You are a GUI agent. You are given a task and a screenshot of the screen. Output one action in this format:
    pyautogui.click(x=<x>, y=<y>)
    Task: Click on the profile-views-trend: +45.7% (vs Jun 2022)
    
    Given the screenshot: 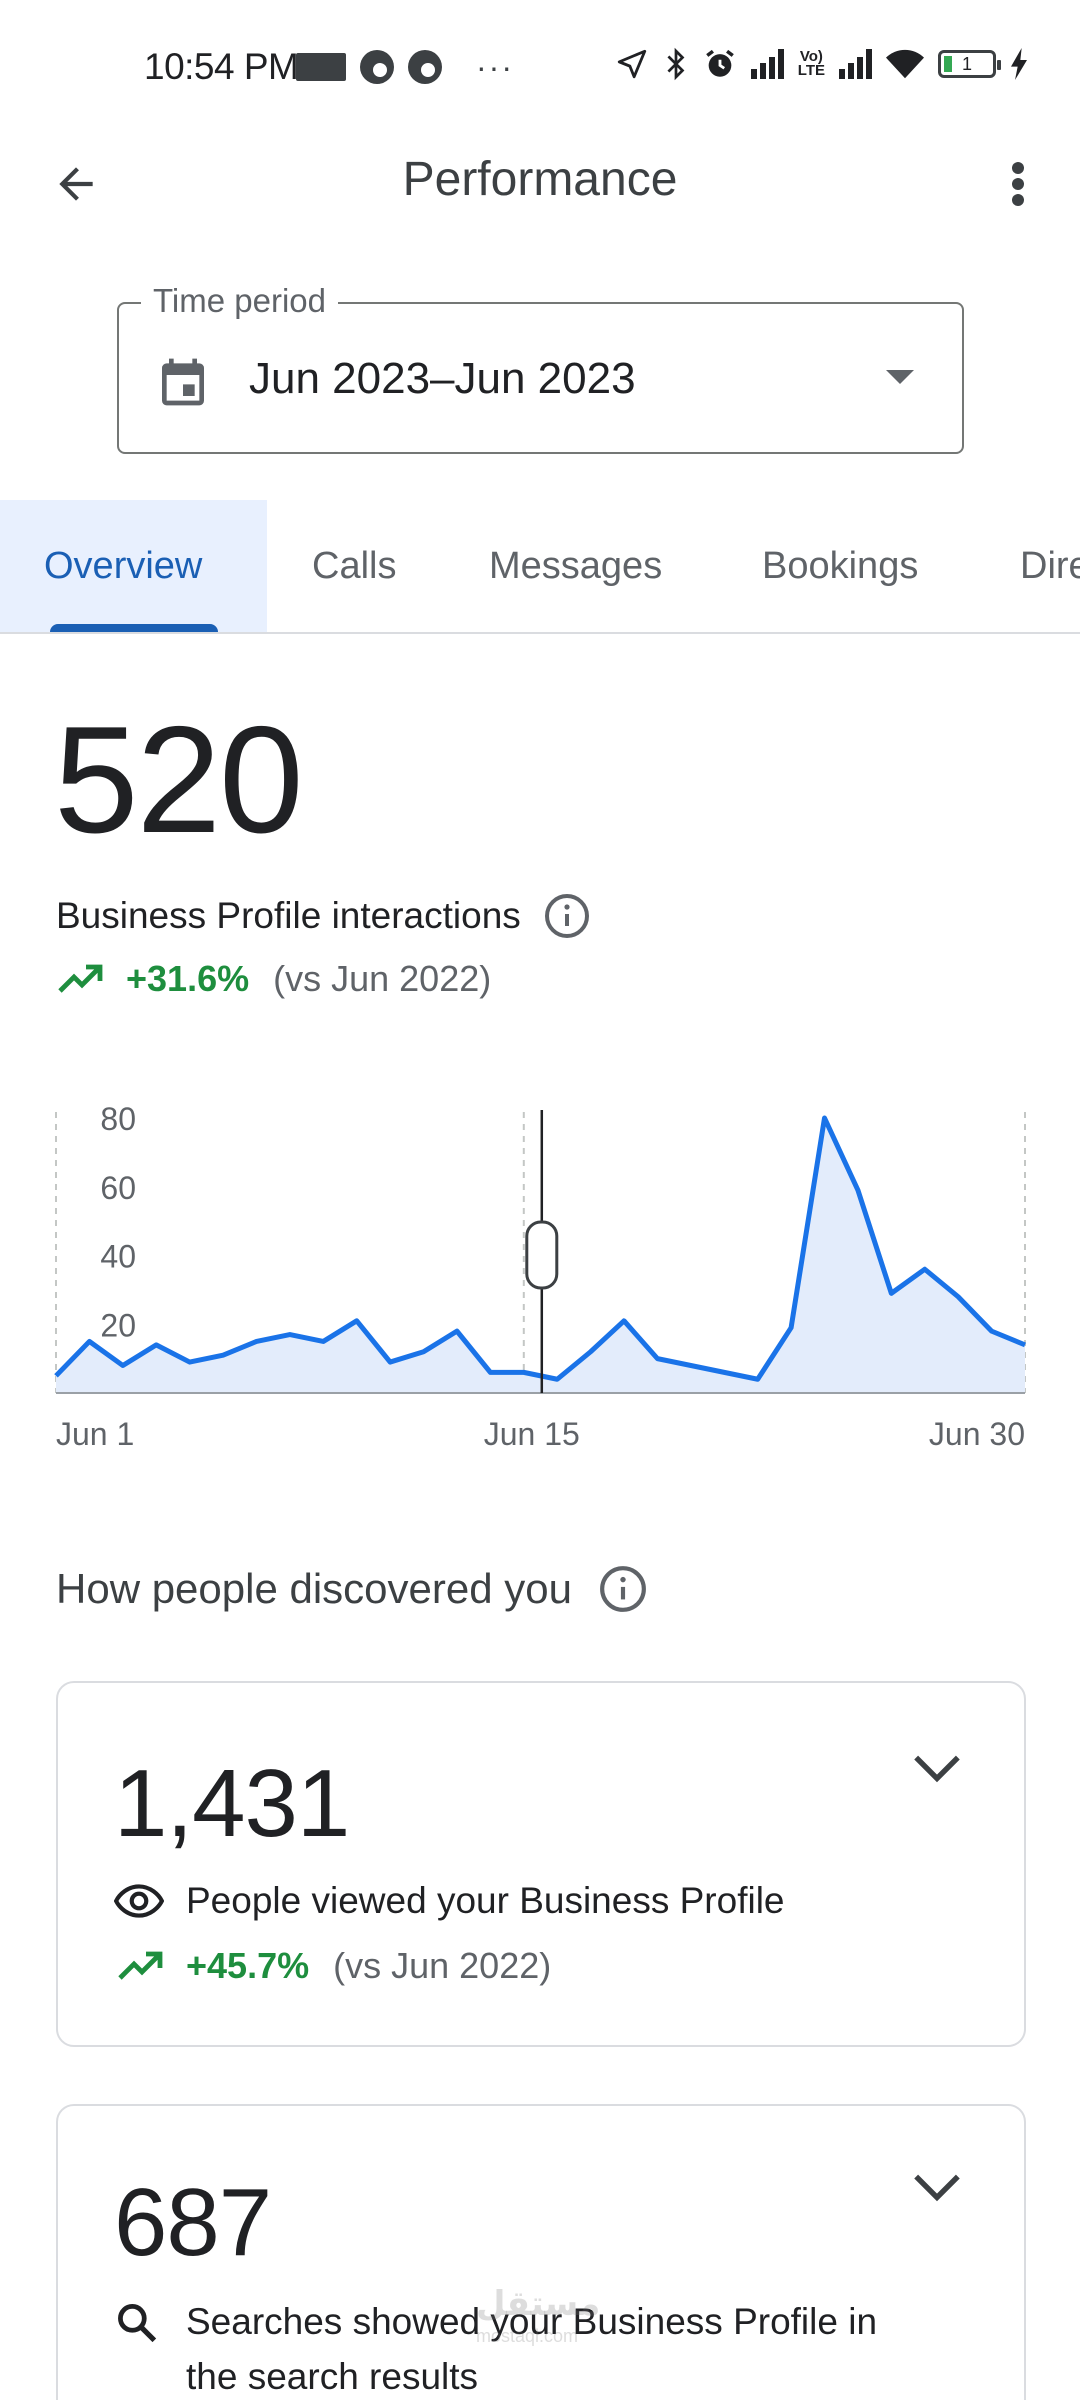 What is the action you would take?
    pyautogui.click(x=334, y=1966)
    